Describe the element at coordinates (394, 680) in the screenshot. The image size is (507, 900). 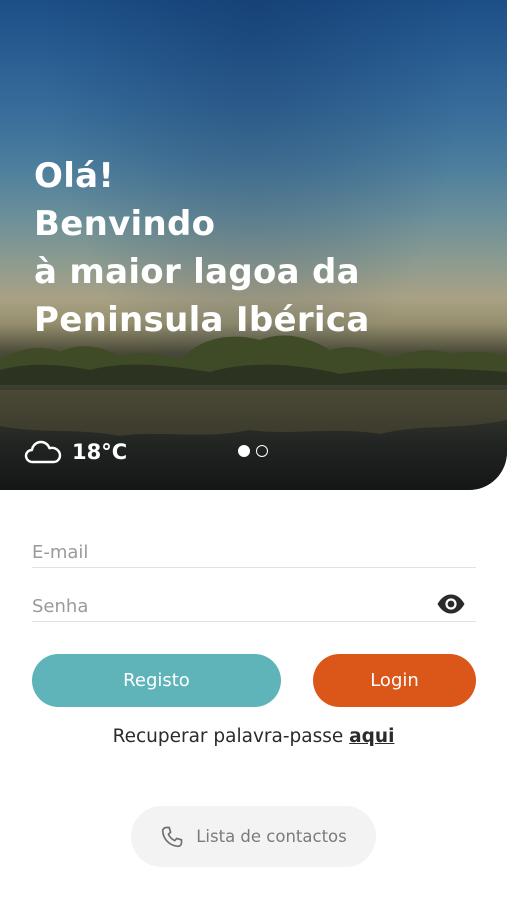
I see `login-button: Login` at that location.